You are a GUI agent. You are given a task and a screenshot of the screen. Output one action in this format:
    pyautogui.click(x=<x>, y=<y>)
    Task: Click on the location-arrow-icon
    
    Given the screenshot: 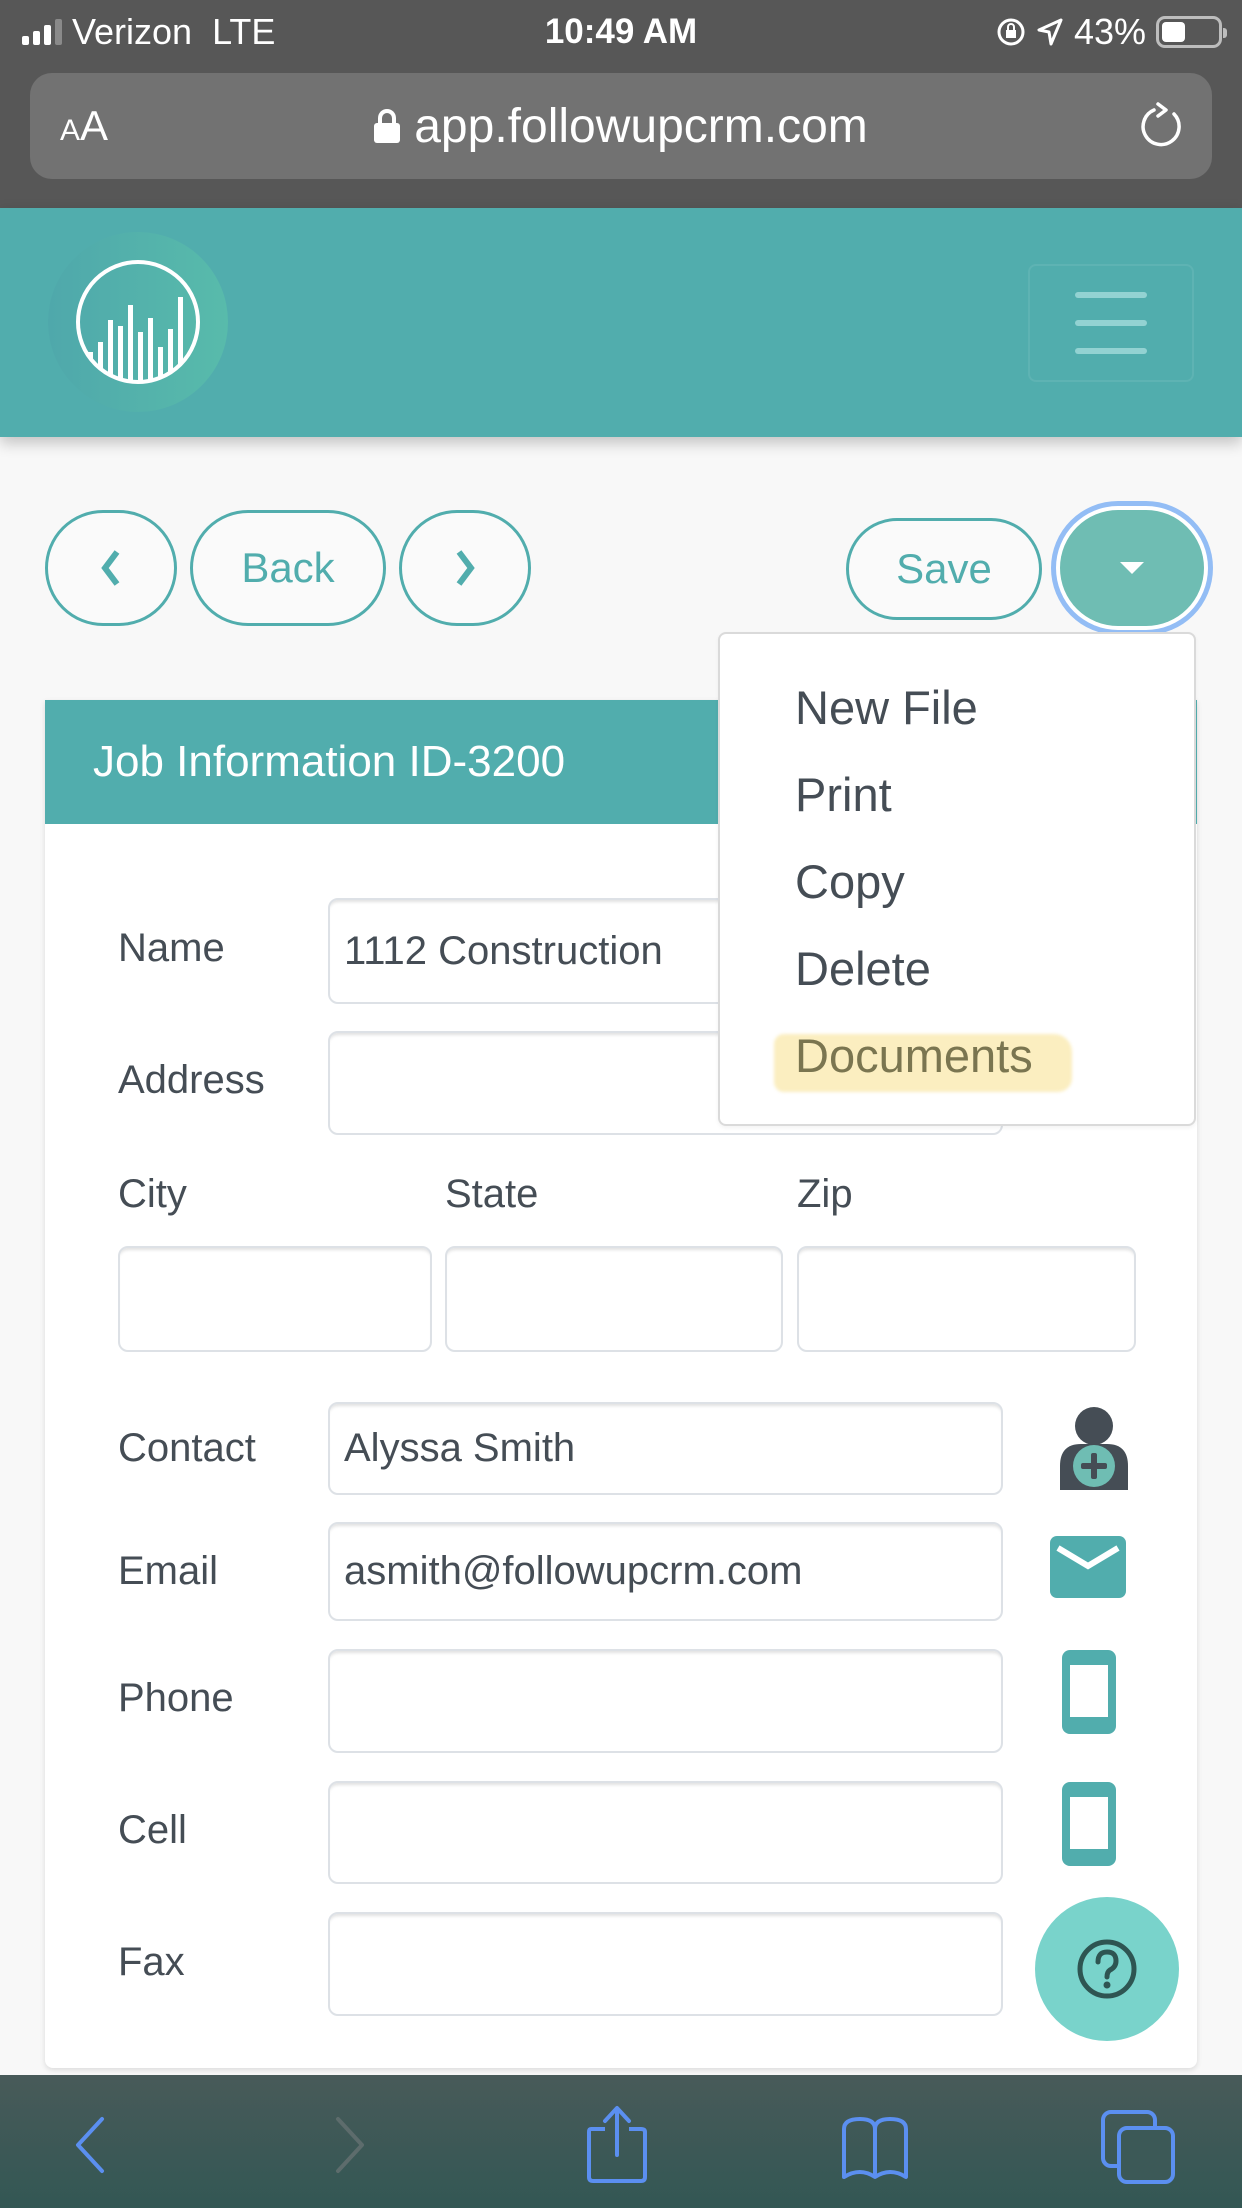 What is the action you would take?
    pyautogui.click(x=1050, y=32)
    